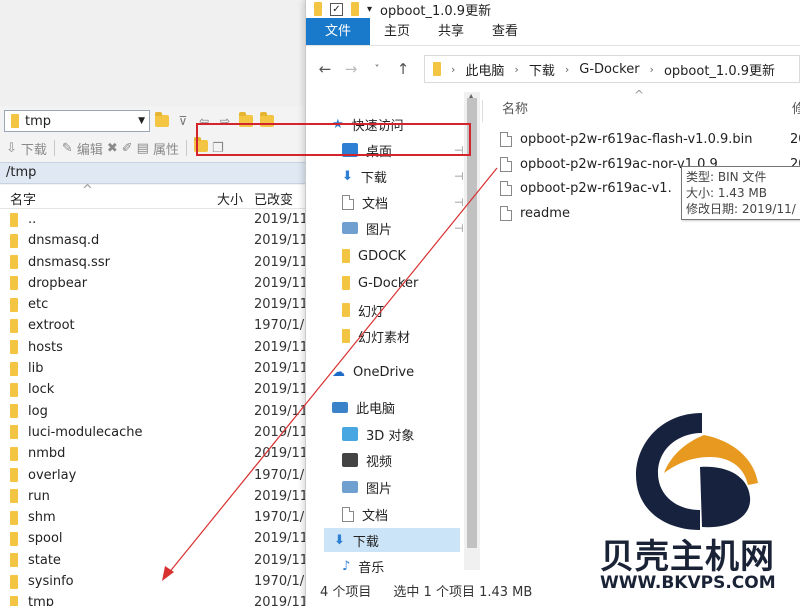 The width and height of the screenshot is (800, 606). What do you see at coordinates (472, 323) in the screenshot?
I see `scroll-thumb` at bounding box center [472, 323].